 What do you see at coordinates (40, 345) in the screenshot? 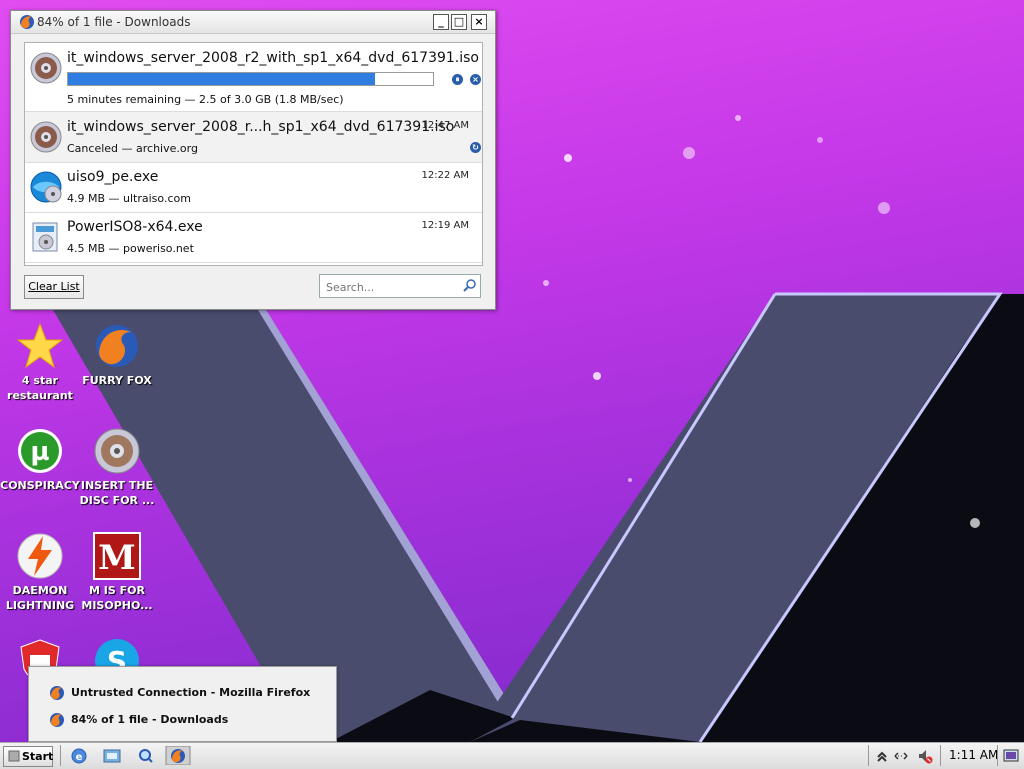
I see `star-icon` at bounding box center [40, 345].